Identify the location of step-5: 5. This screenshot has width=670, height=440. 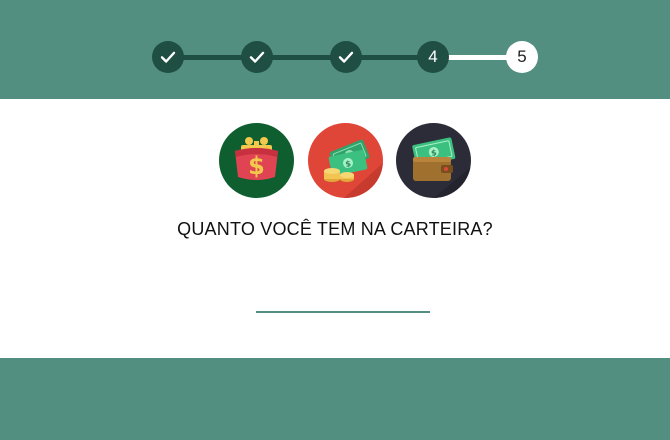
(522, 57).